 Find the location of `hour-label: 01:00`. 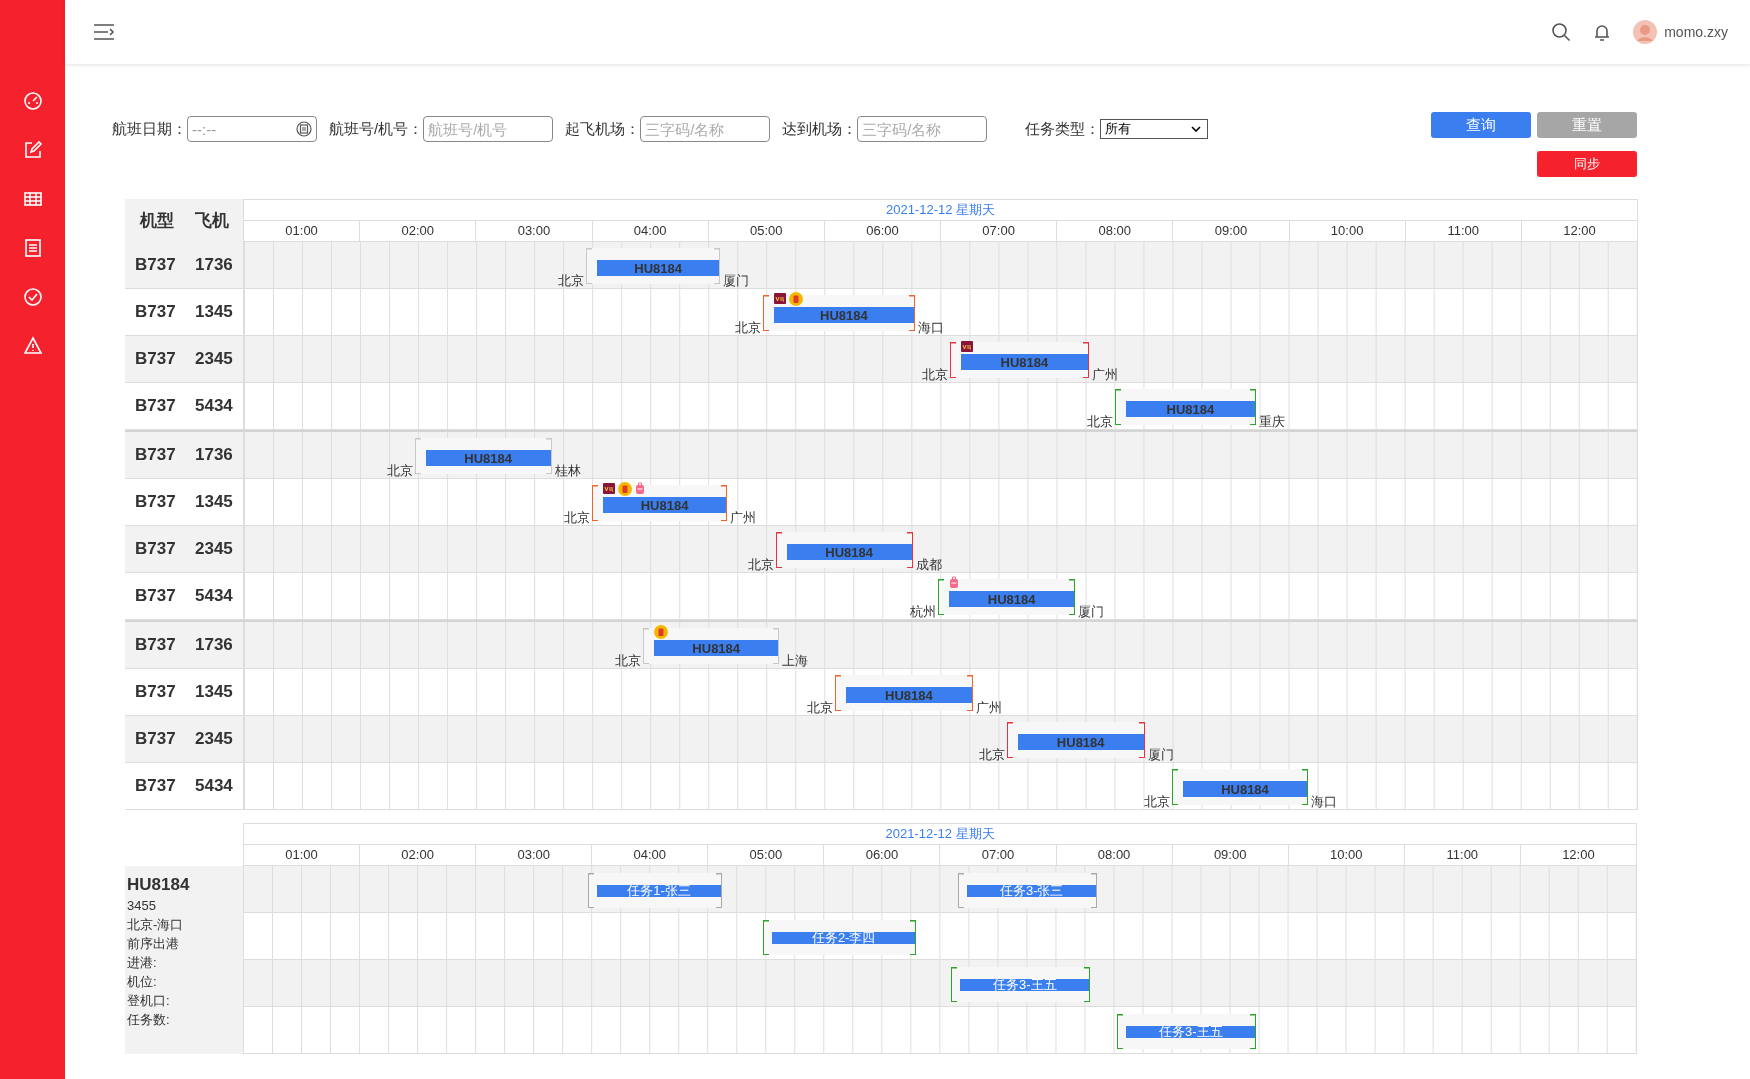

hour-label: 01:00 is located at coordinates (301, 231).